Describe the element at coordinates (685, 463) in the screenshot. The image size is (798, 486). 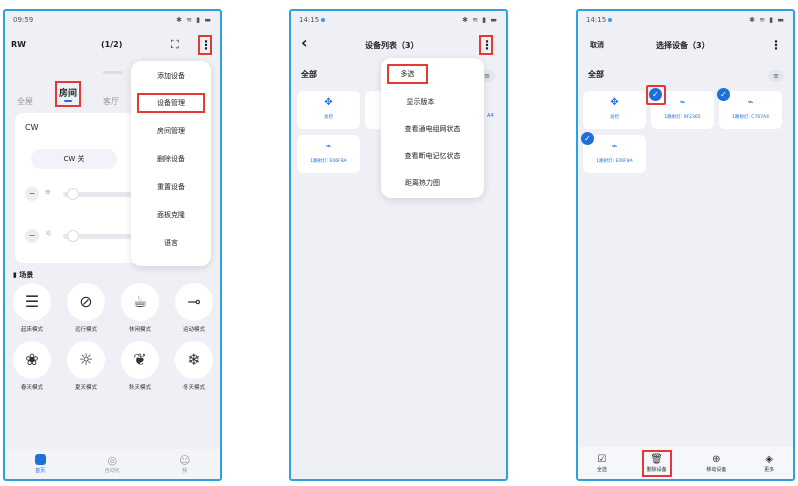
I see `bottom-action-bar: ☑ 全选 🗑 删除设备 ⊕ 移动设备 ◈ 更多` at that location.